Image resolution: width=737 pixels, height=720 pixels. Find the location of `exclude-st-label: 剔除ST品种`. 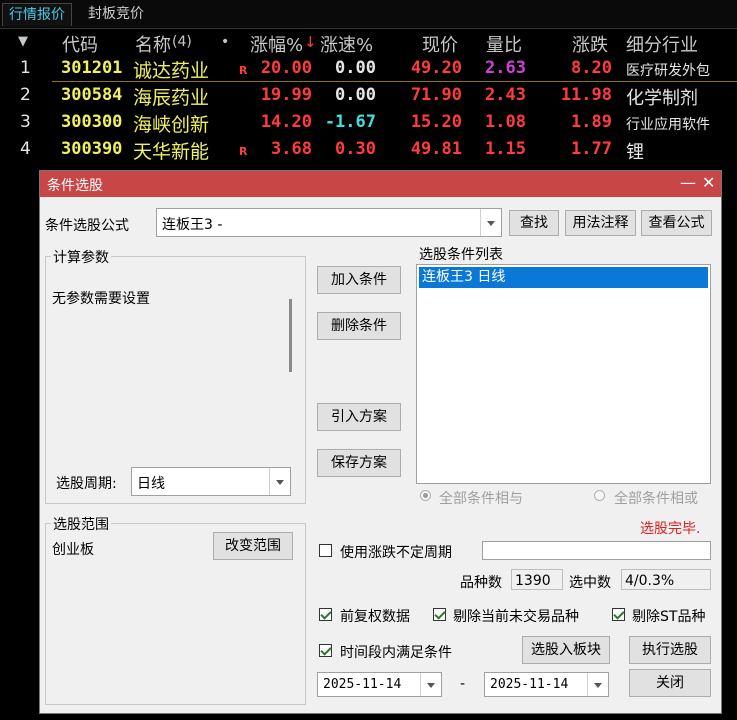

exclude-st-label: 剔除ST品种 is located at coordinates (669, 617).